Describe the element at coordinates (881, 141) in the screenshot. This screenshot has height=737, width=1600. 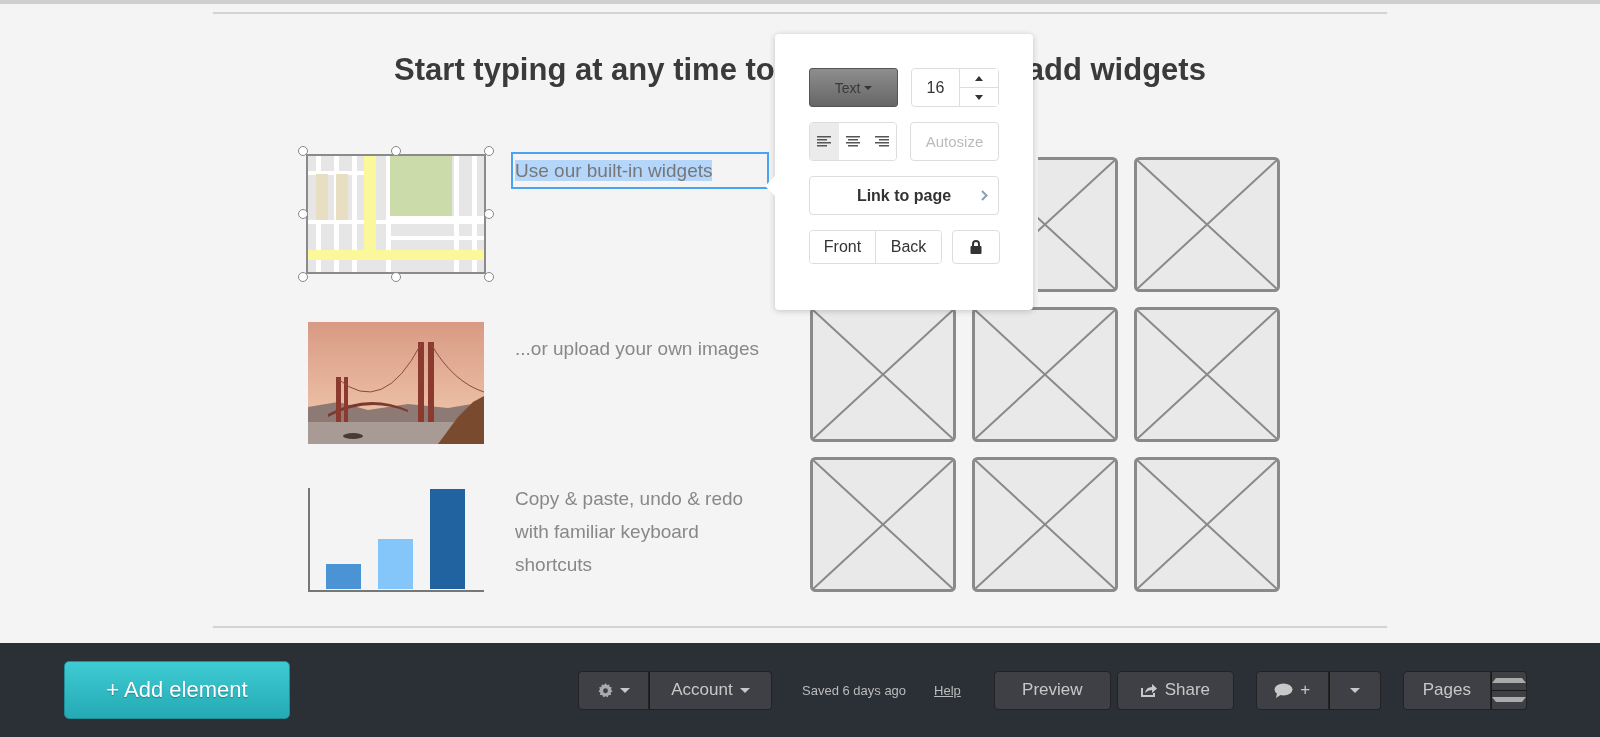
I see `align-right-icon` at that location.